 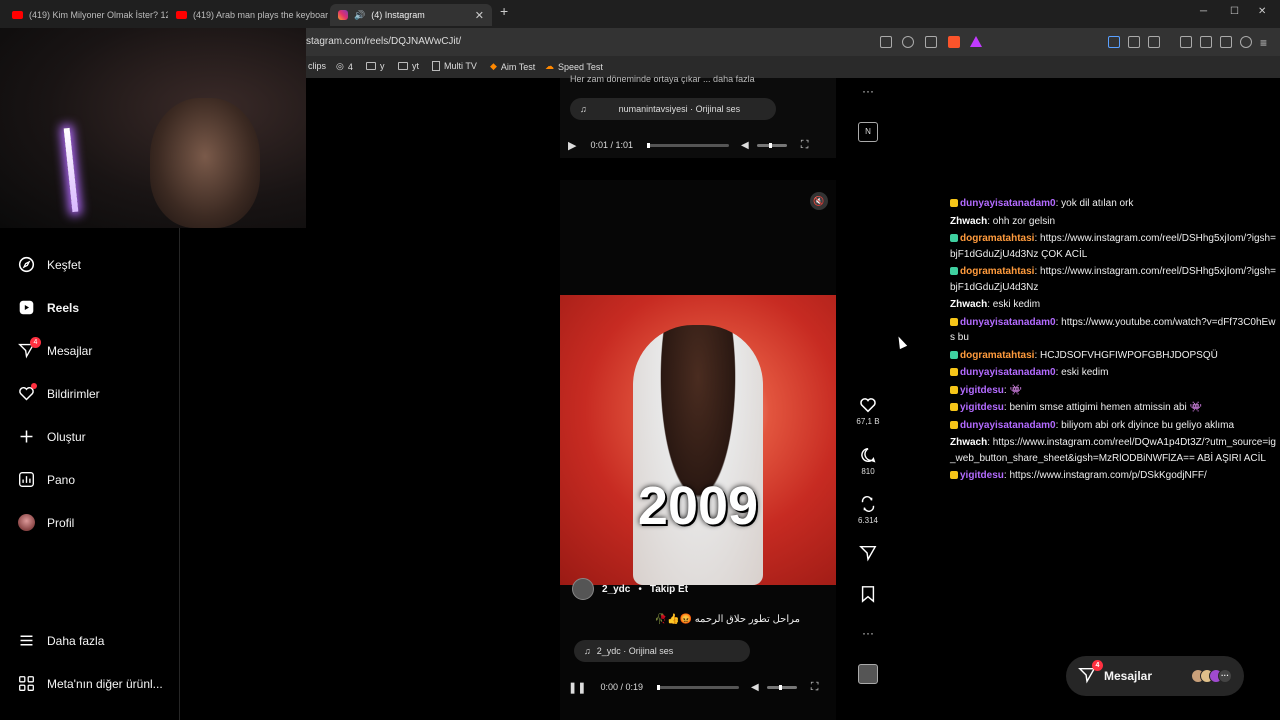 What do you see at coordinates (52, 436) in the screenshot?
I see `sidebar-item-olustur: Oluştur` at bounding box center [52, 436].